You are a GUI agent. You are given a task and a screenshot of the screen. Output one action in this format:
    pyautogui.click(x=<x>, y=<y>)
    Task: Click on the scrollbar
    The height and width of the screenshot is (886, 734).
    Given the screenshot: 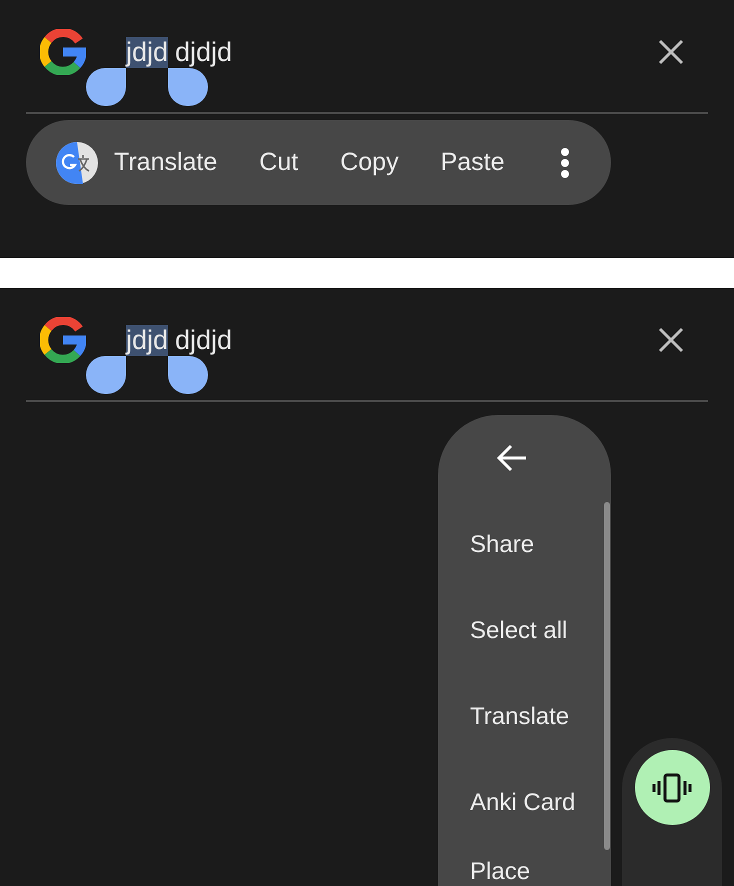 What is the action you would take?
    pyautogui.click(x=607, y=676)
    